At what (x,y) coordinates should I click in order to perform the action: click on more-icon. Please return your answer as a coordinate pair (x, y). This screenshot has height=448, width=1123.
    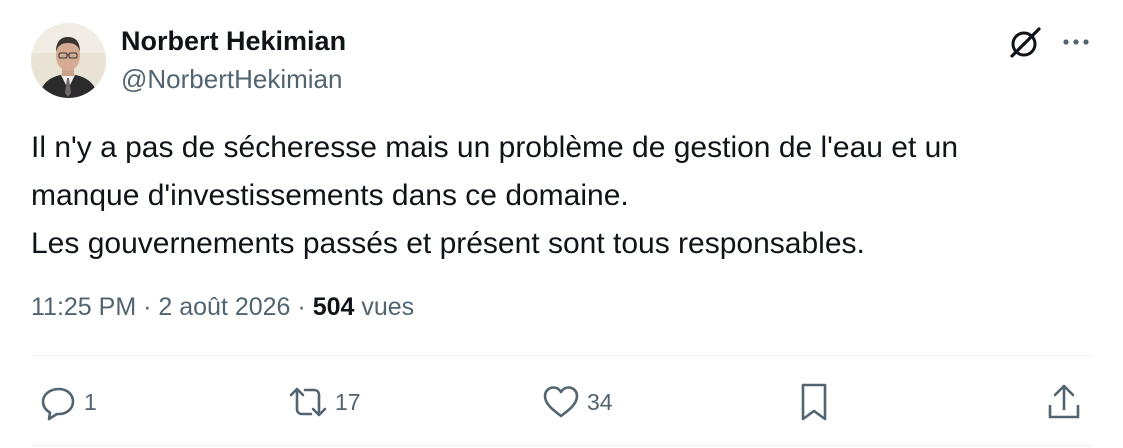
    Looking at the image, I should click on (1076, 42).